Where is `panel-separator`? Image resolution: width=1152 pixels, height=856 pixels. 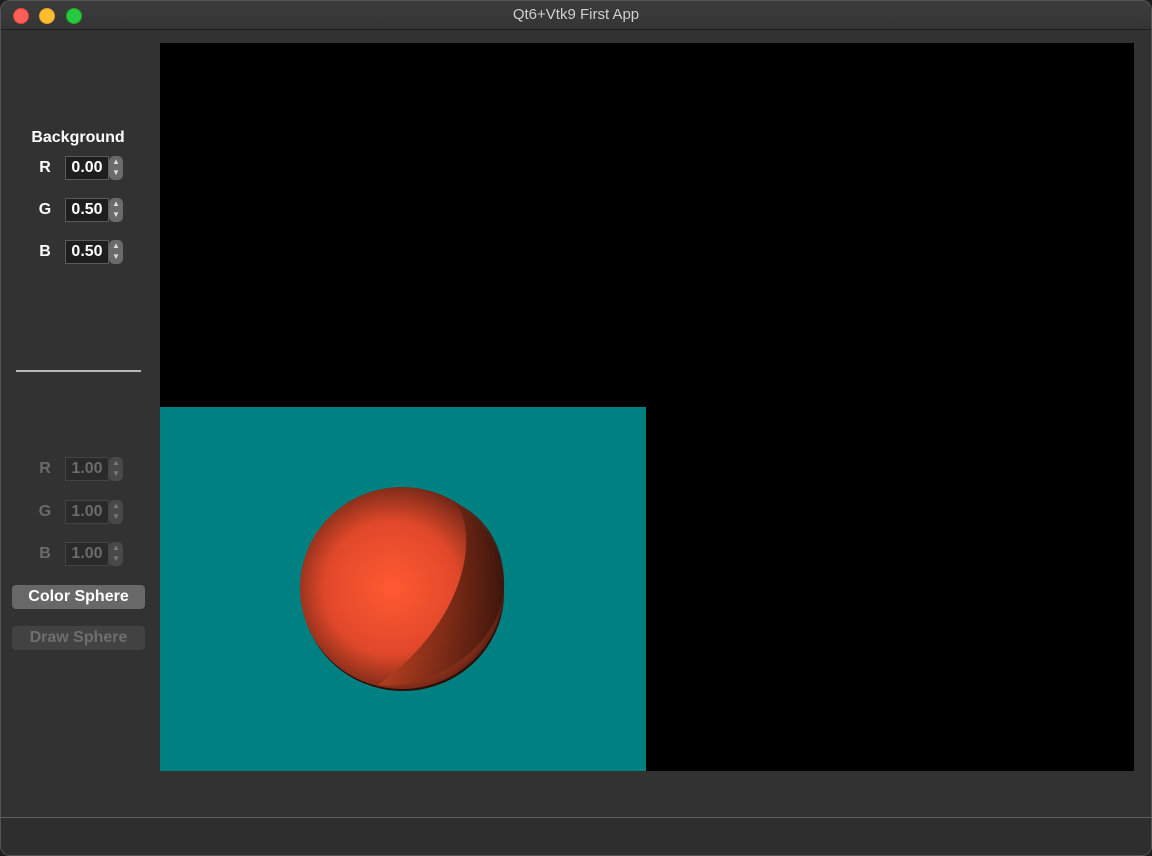
panel-separator is located at coordinates (78, 371).